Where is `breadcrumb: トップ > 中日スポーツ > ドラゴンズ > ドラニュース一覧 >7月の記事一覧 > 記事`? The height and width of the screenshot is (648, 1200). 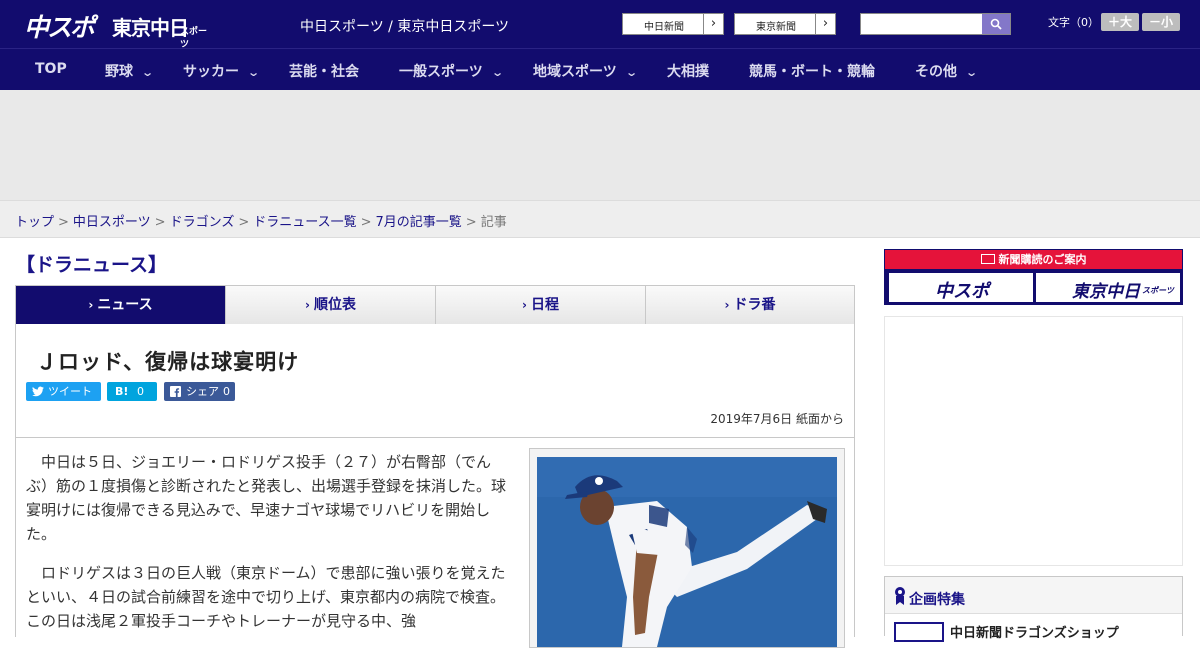 breadcrumb: トップ > 中日スポーツ > ドラゴンズ > ドラニュース一覧 >7月の記事一覧 > 記事 is located at coordinates (600, 219).